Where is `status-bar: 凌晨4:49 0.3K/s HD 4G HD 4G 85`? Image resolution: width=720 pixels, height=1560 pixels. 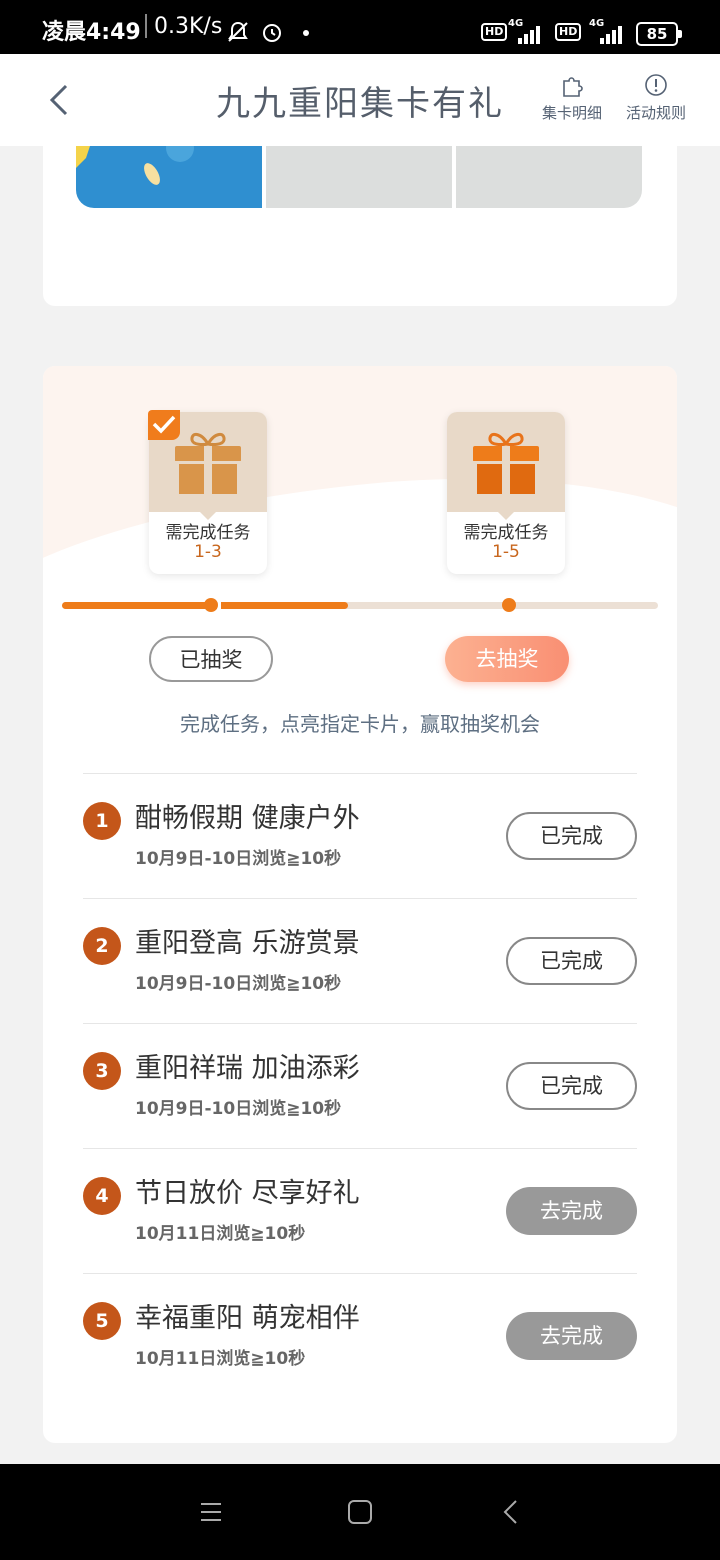
status-bar: 凌晨4:49 0.3K/s HD 4G HD 4G 85 is located at coordinates (360, 27).